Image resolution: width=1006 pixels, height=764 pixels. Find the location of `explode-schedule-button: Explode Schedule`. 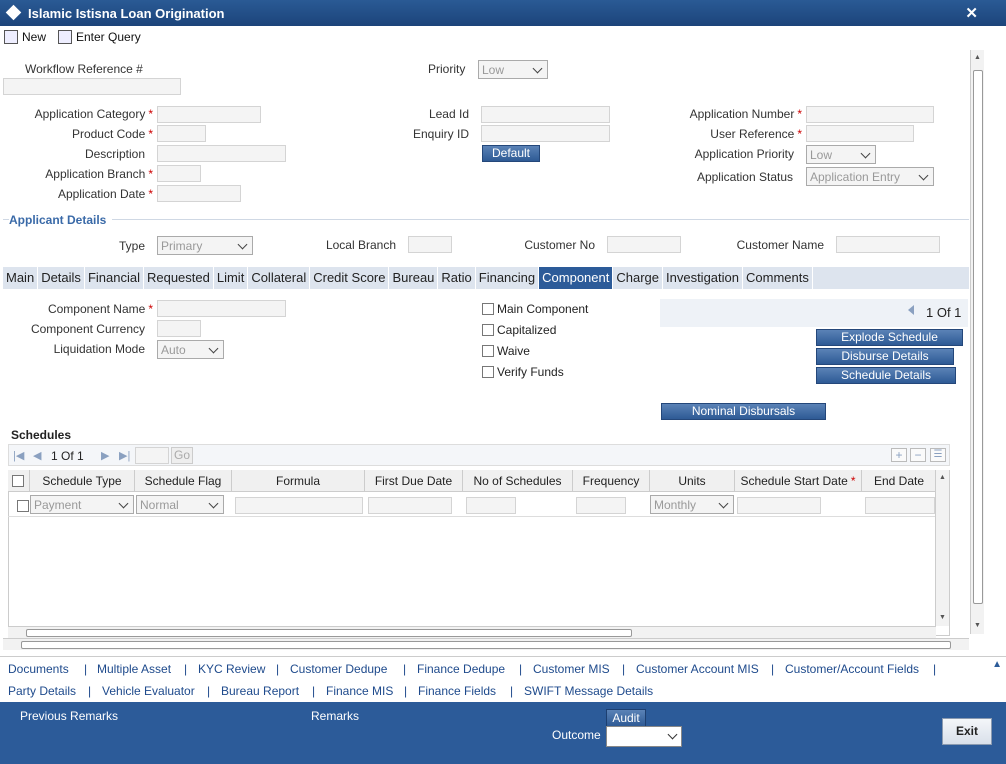

explode-schedule-button: Explode Schedule is located at coordinates (889, 337).